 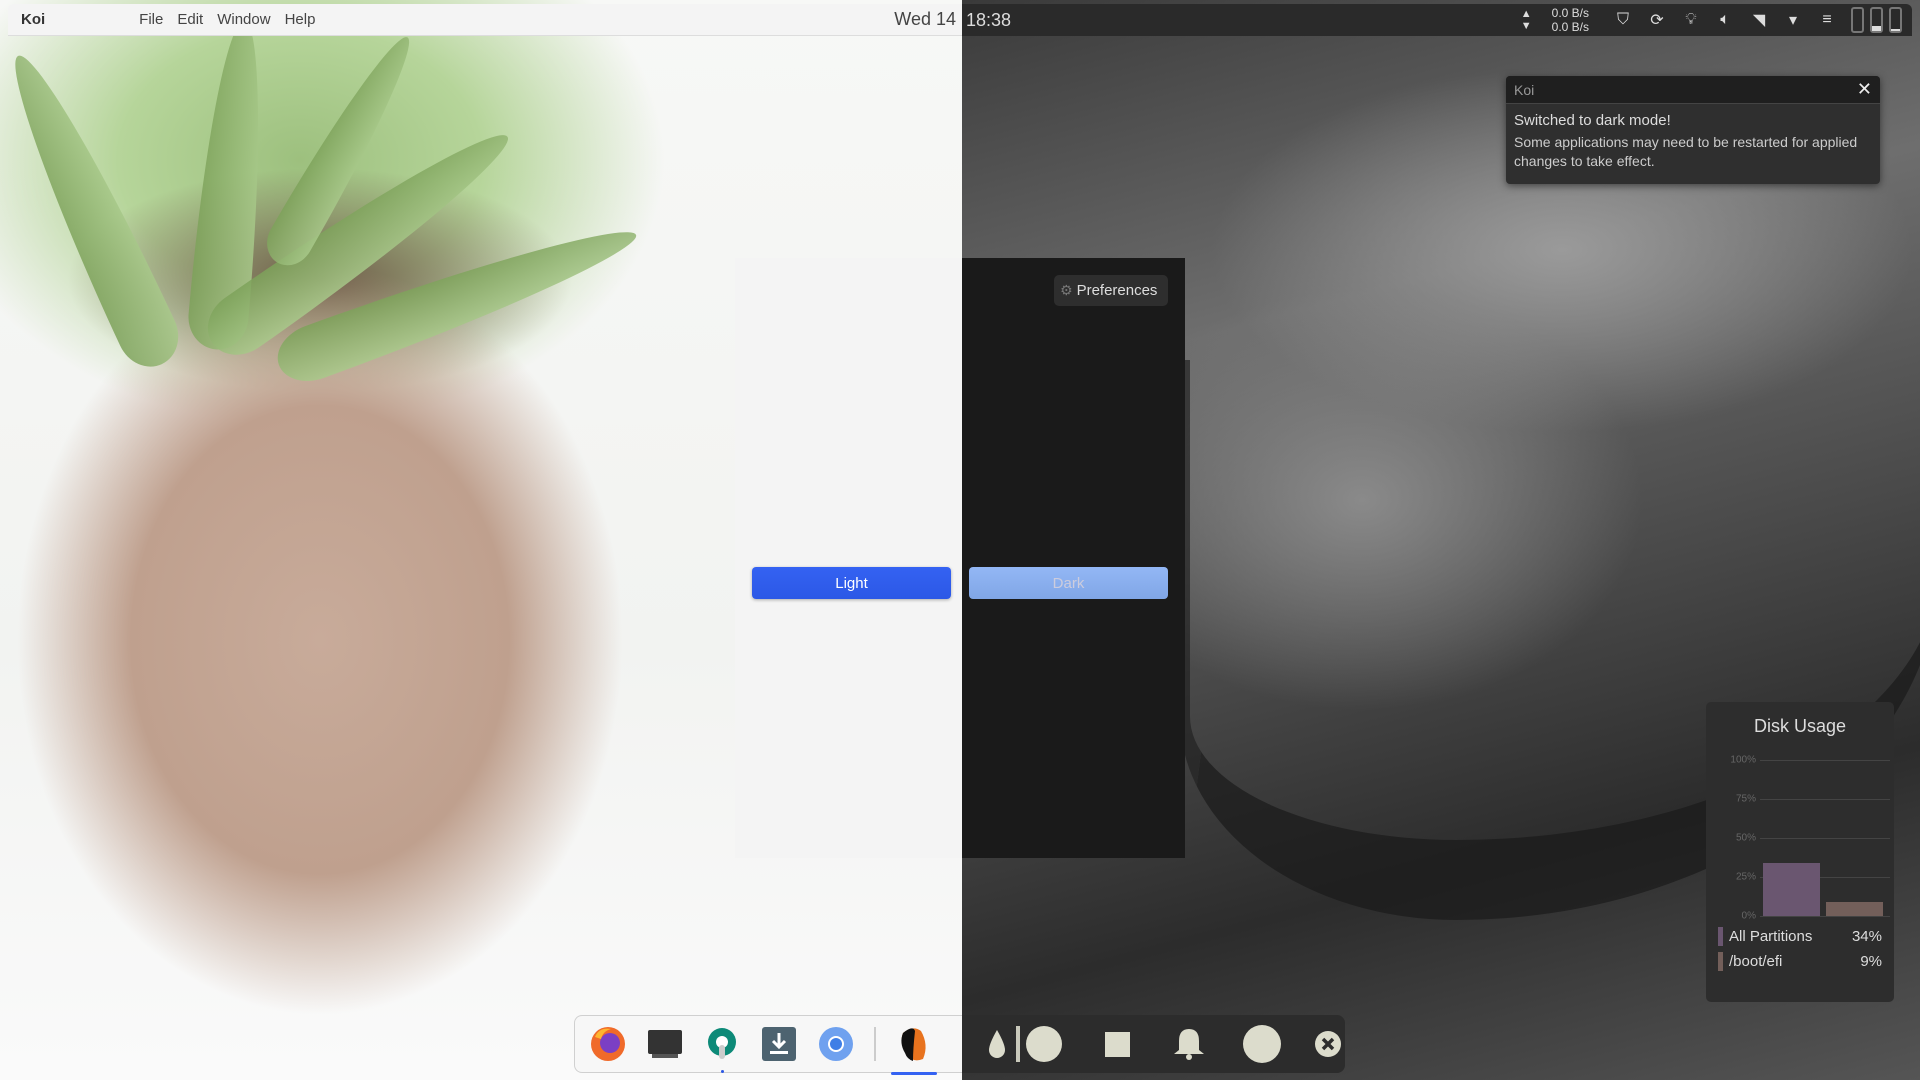 I want to click on preferences-icon: ⚙, so click(x=1066, y=290).